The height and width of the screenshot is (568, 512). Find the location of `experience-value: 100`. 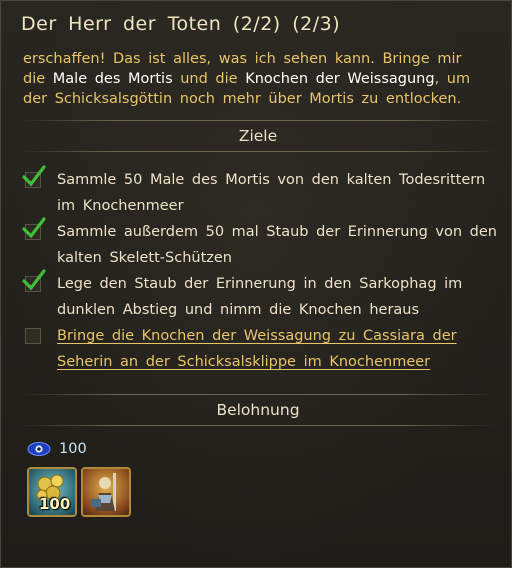

experience-value: 100 is located at coordinates (73, 449).